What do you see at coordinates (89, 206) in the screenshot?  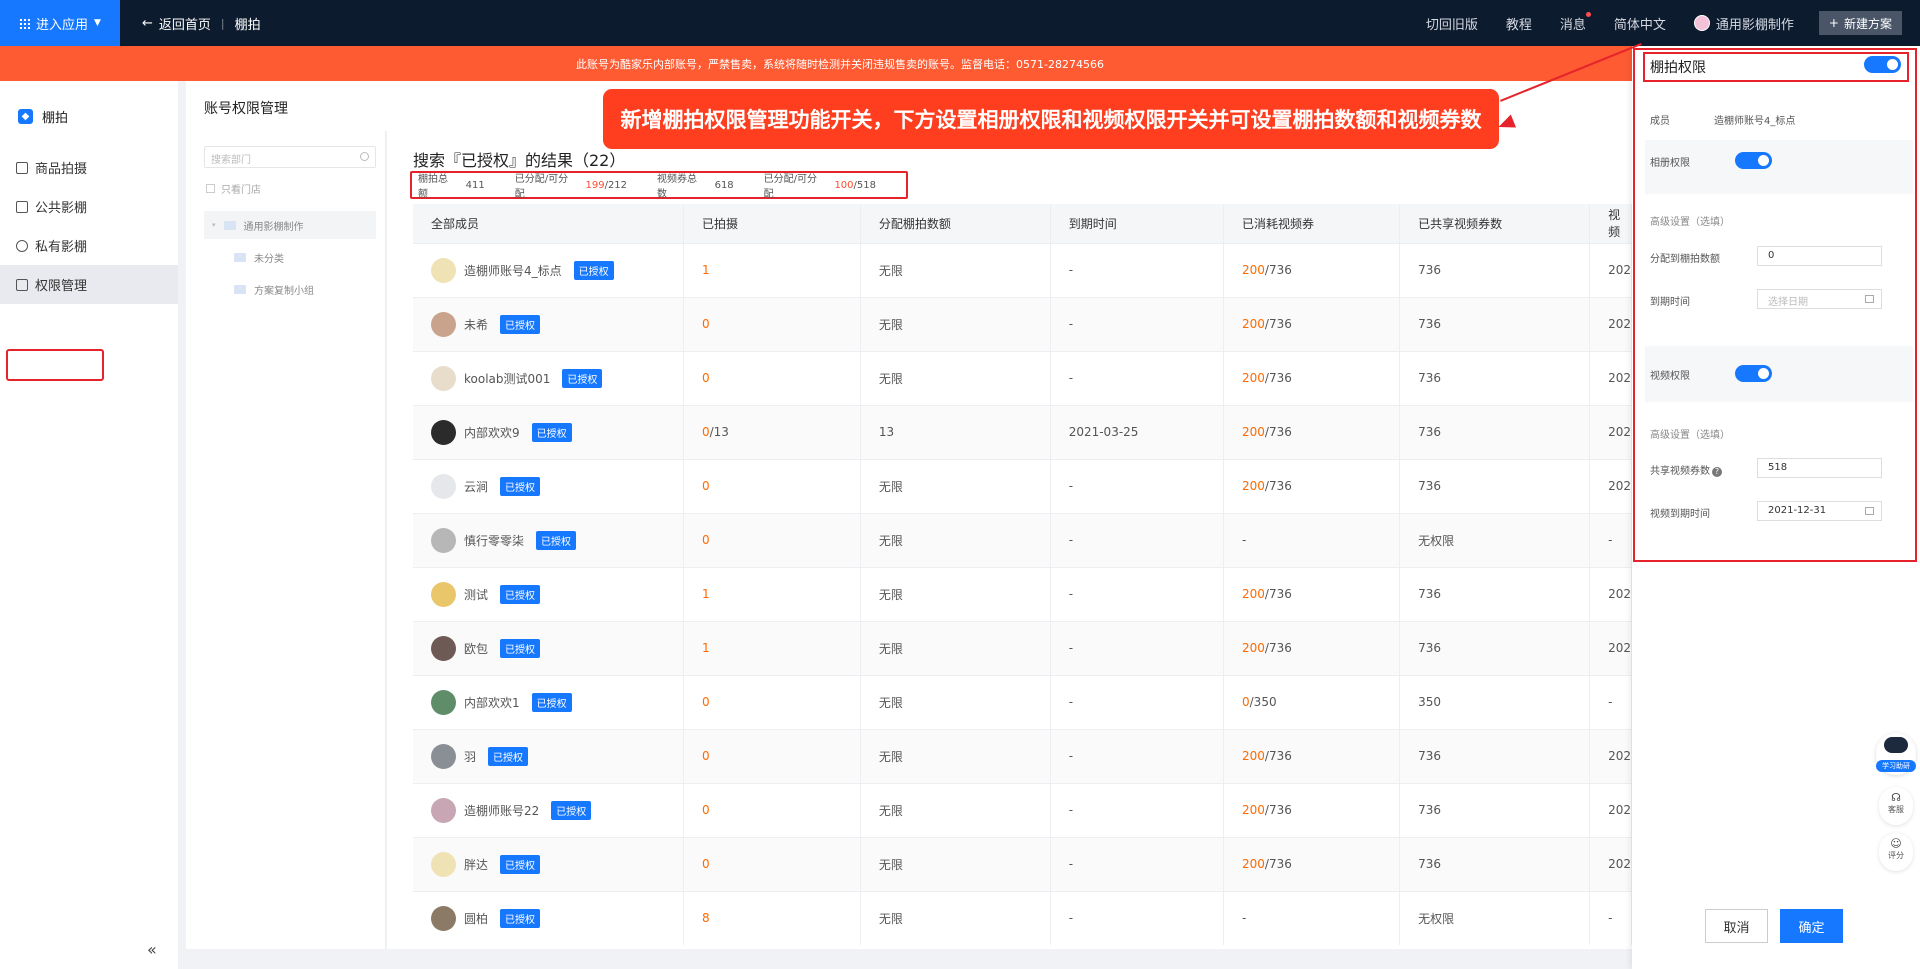 I see `sidebar-item-public-studio: 公共影棚` at bounding box center [89, 206].